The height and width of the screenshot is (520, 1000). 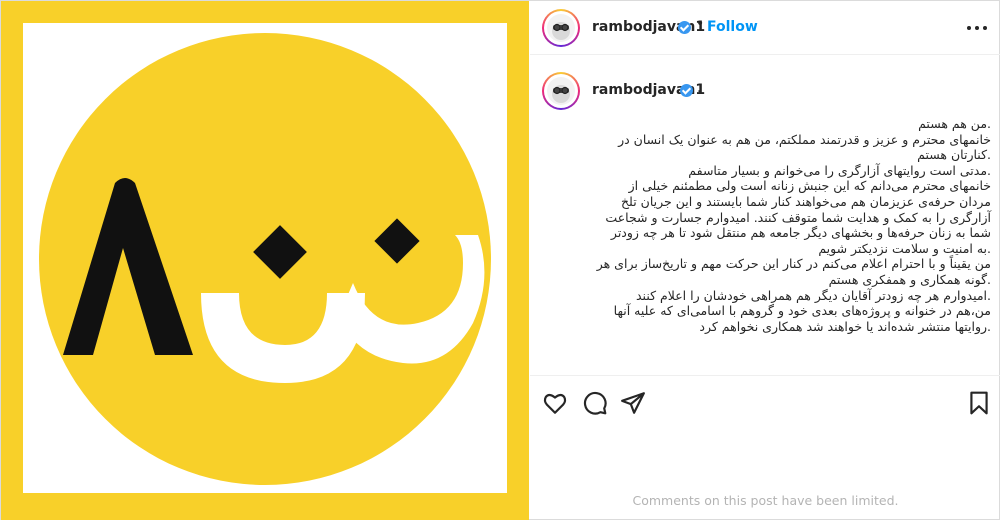 I want to click on share-icon, so click(x=633, y=403).